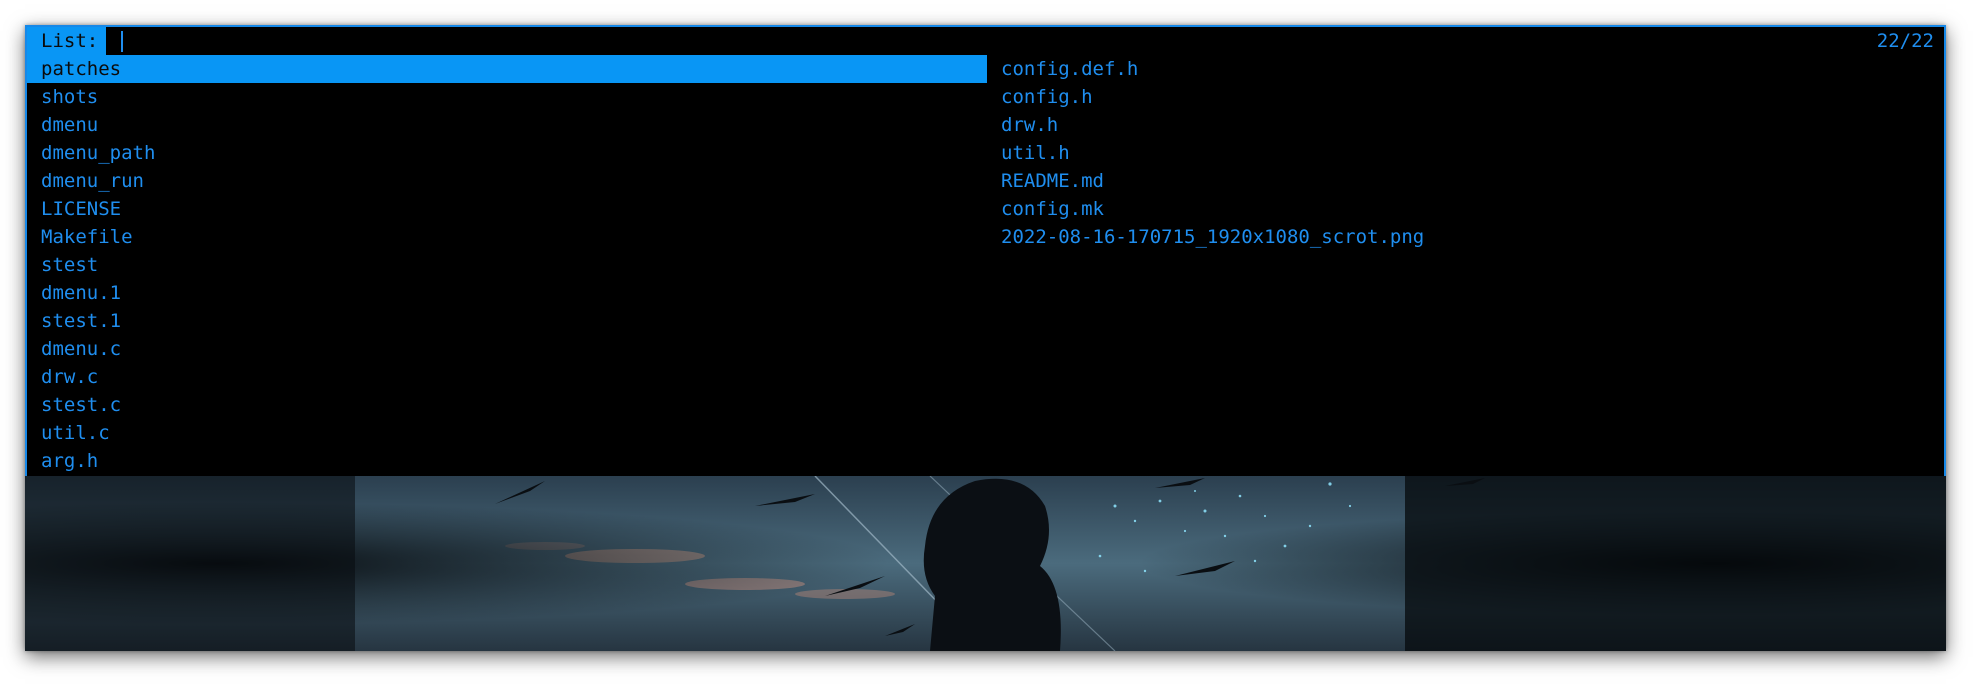  What do you see at coordinates (1464, 69) in the screenshot?
I see `list-item: config.def.h` at bounding box center [1464, 69].